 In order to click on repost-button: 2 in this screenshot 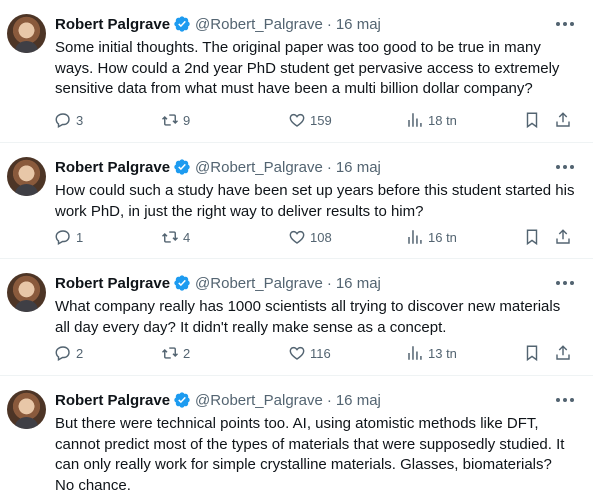, I will do `click(175, 353)`.